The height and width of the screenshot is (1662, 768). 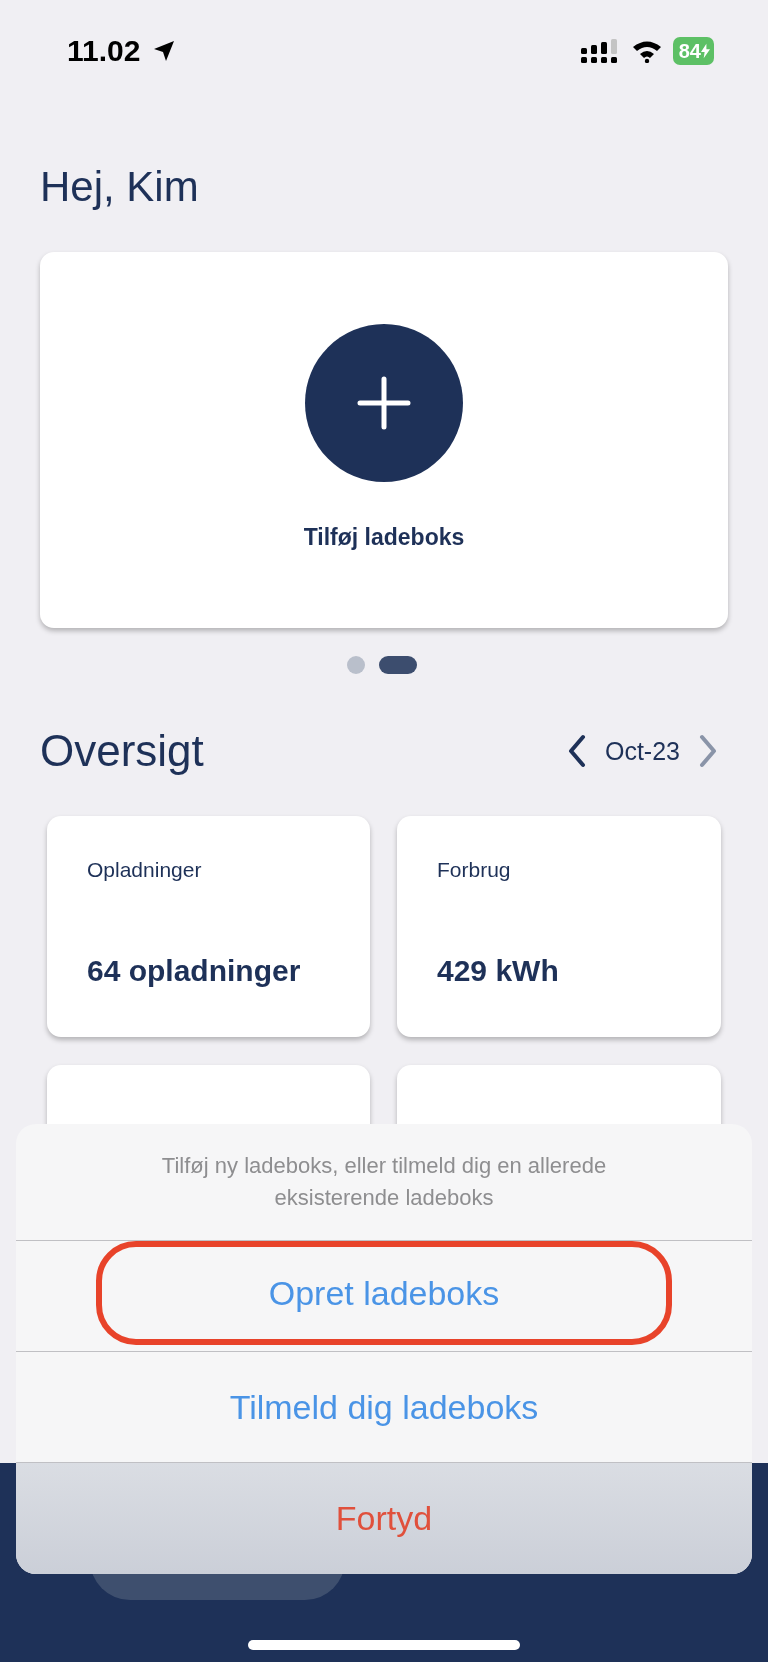 What do you see at coordinates (356, 665) in the screenshot?
I see `page-indicator-dot` at bounding box center [356, 665].